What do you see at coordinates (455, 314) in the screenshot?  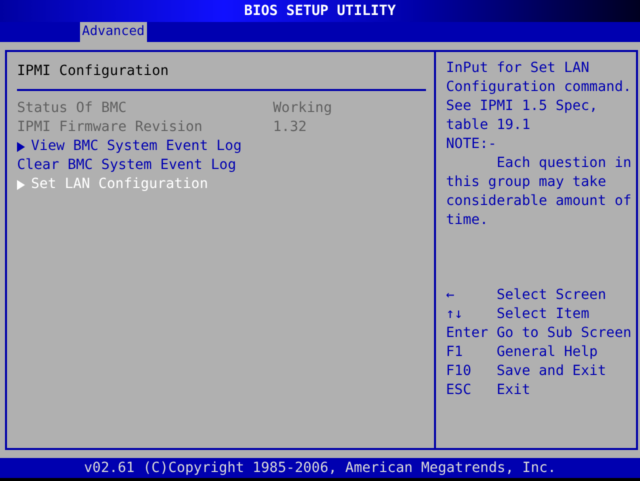 I see `key-name: ↑↓` at bounding box center [455, 314].